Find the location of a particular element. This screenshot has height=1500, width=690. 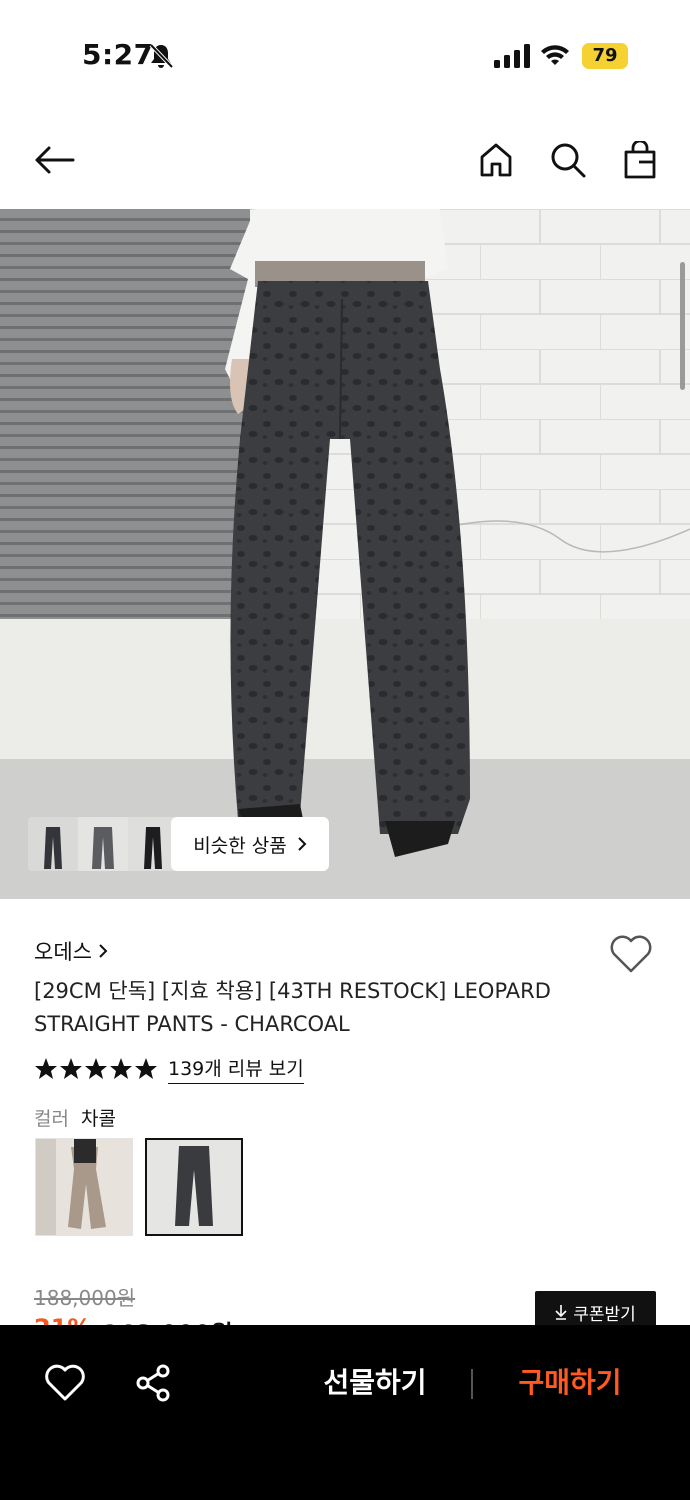

color-swatch-beige is located at coordinates (84, 1187).